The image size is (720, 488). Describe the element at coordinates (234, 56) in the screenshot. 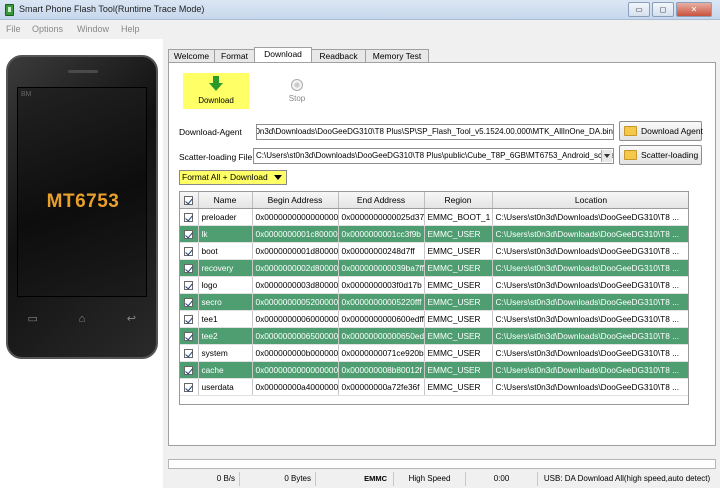

I see `tab-format: Format` at that location.